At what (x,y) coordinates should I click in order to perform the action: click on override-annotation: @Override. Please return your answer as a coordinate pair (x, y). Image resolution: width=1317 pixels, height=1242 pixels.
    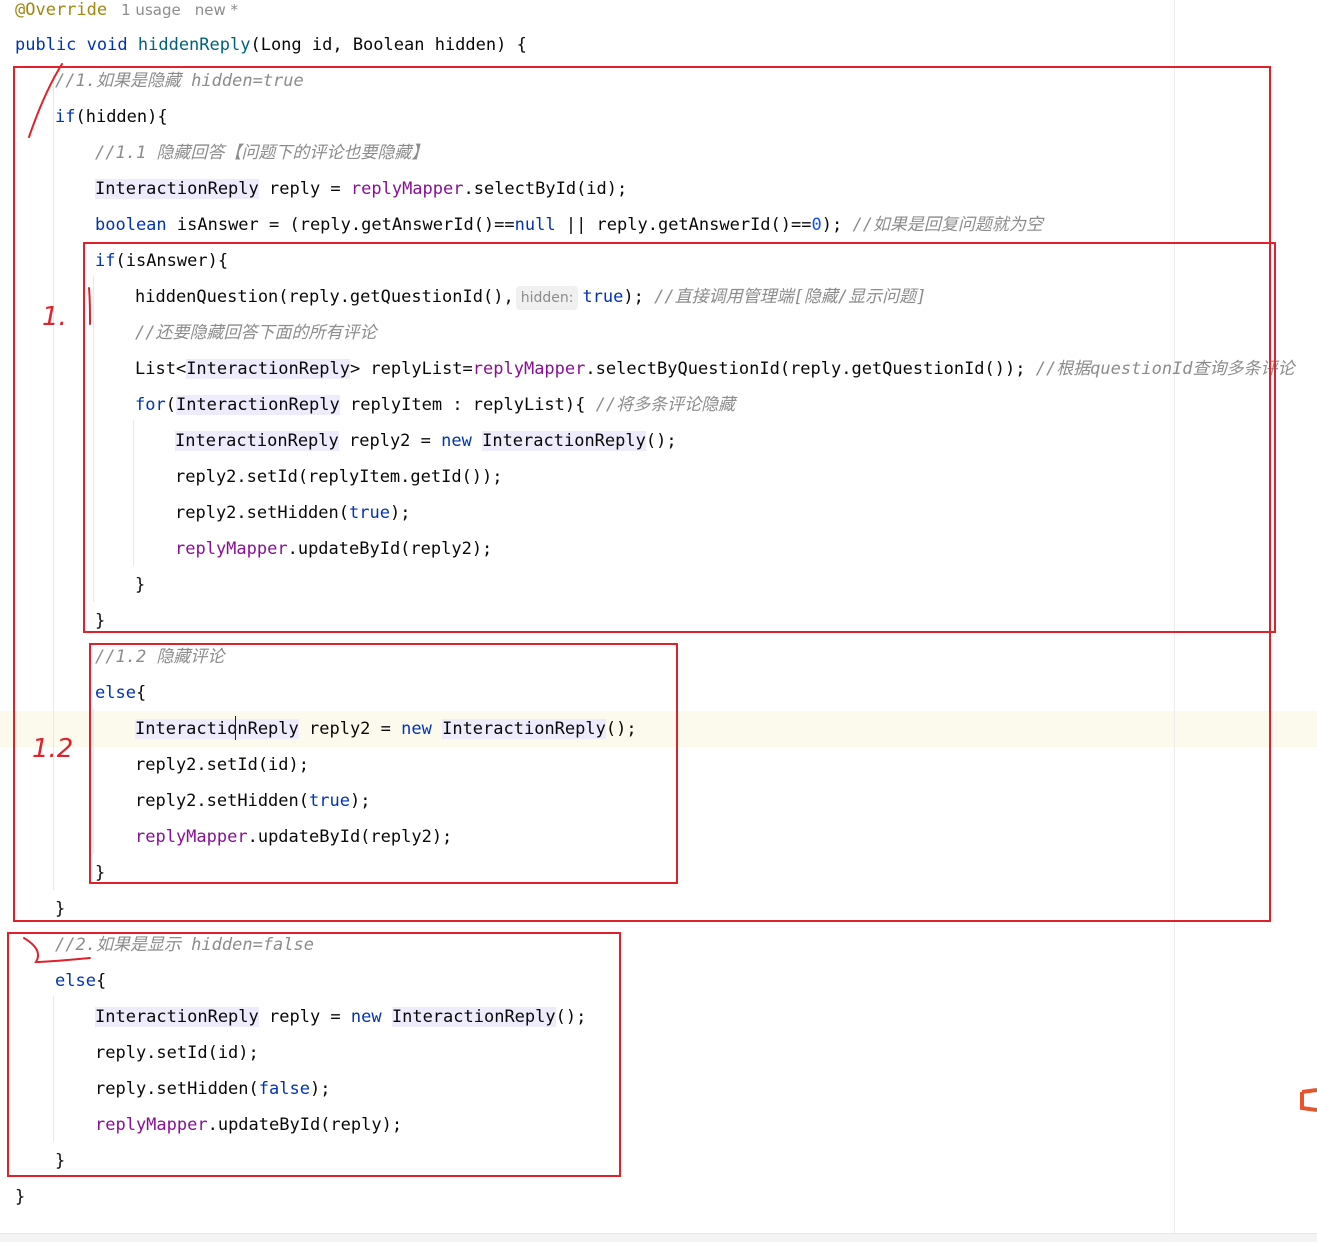
    Looking at the image, I should click on (61, 10).